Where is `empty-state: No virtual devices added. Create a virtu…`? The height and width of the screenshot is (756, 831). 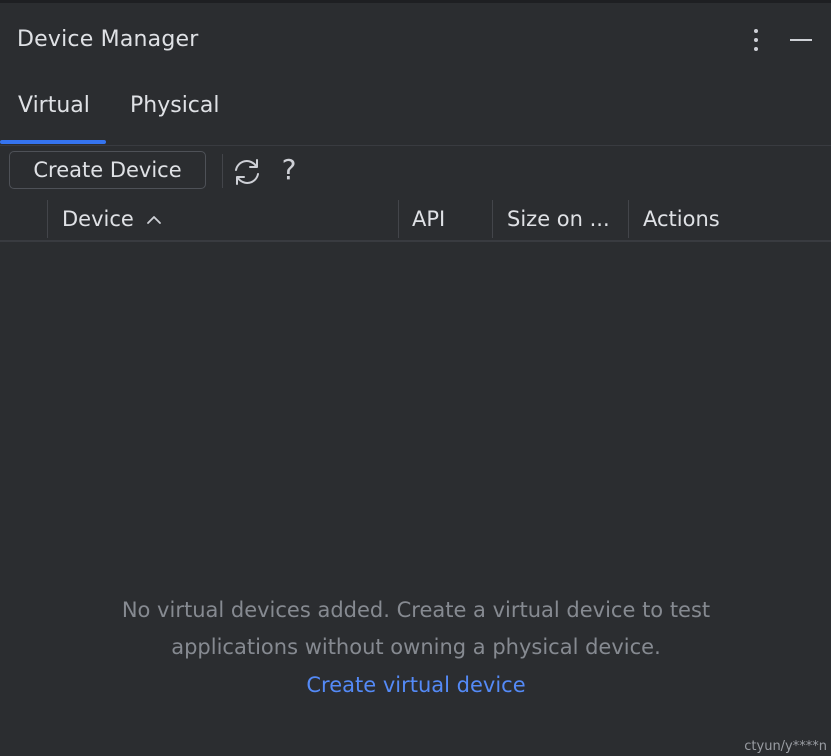 empty-state: No virtual devices added. Create a virtu… is located at coordinates (416, 646).